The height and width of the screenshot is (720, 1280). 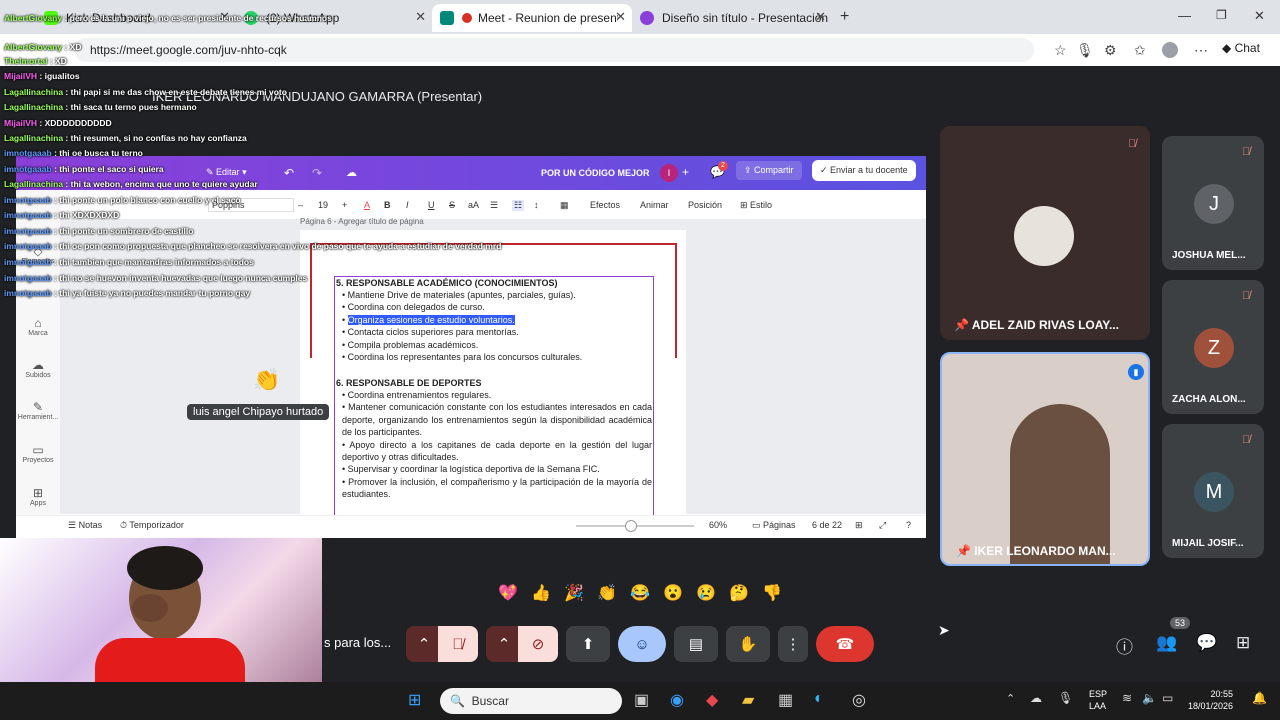 I want to click on task-view-icon: ▣, so click(x=641, y=700).